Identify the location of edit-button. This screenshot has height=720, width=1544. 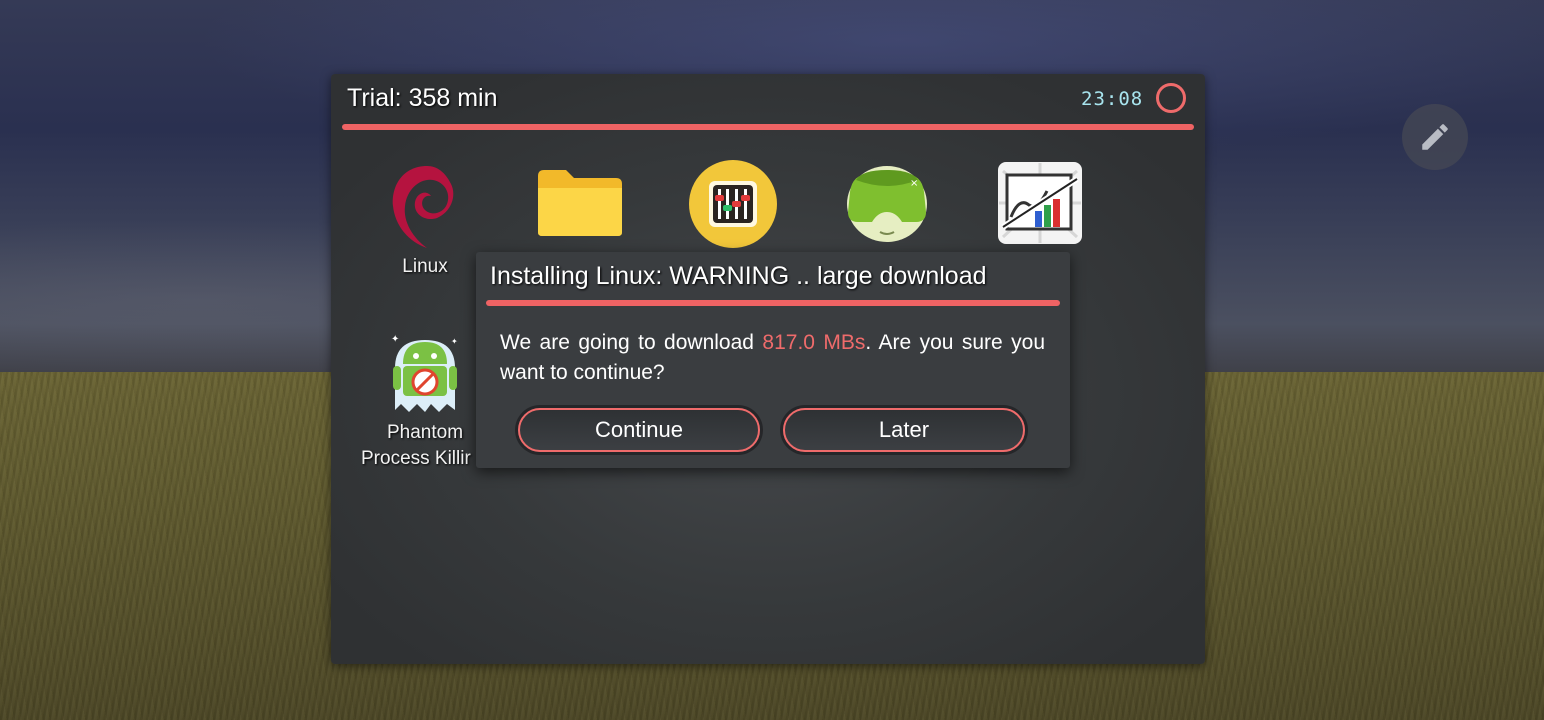
(1435, 137).